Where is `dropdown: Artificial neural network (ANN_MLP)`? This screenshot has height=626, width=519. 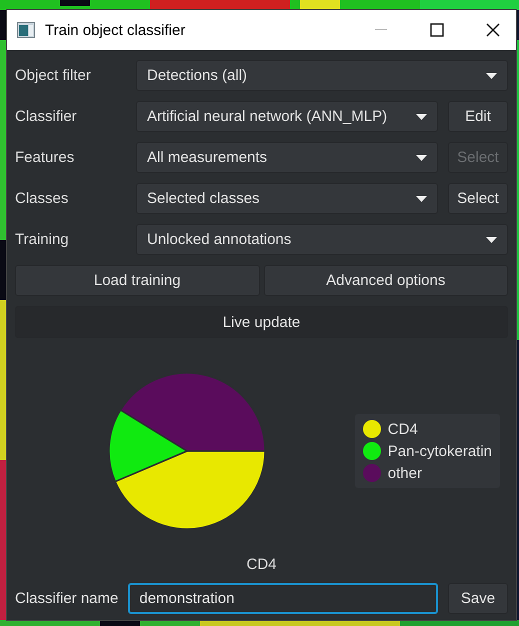
dropdown: Artificial neural network (ANN_MLP) is located at coordinates (287, 116).